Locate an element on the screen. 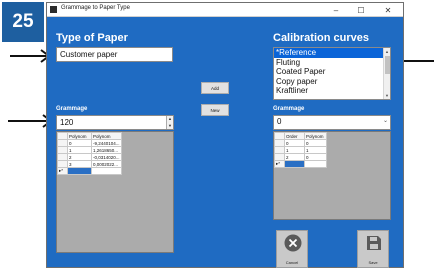 The image size is (434, 269). chevron-down-icon: ⌄ is located at coordinates (385, 121).